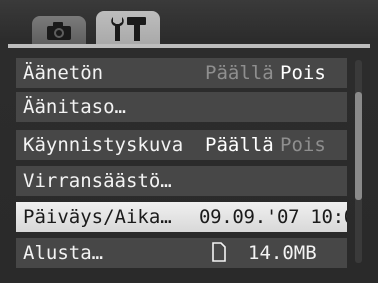 The height and width of the screenshot is (283, 378). I want to click on menu-item-date-time: Päiväys/Aika… 09.09.'07 10:00, so click(181, 217).